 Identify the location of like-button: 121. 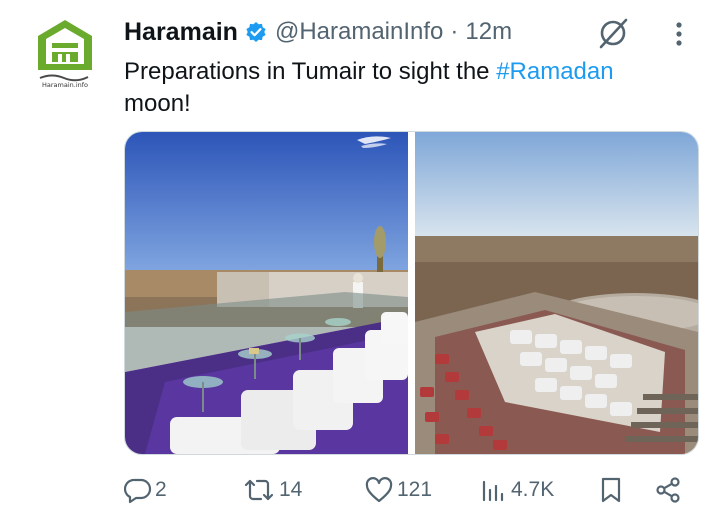
(398, 490).